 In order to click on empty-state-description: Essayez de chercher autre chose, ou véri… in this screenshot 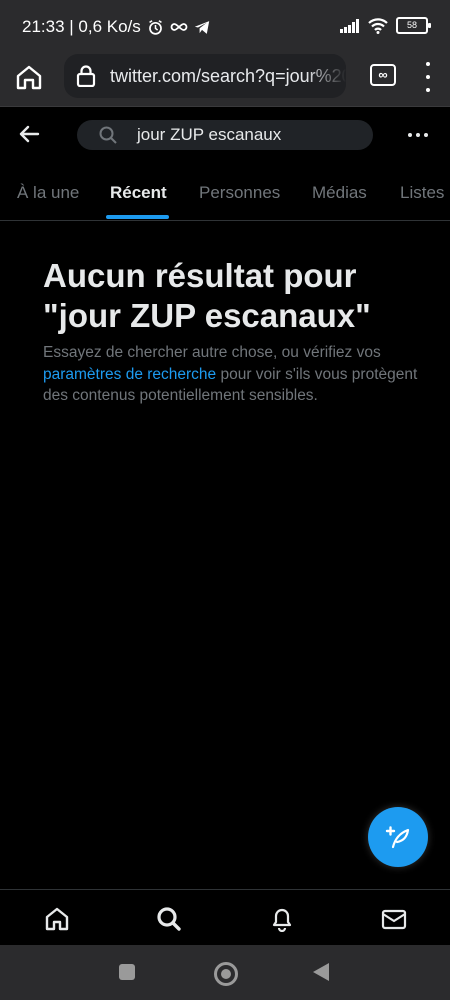, I will do `click(233, 374)`.